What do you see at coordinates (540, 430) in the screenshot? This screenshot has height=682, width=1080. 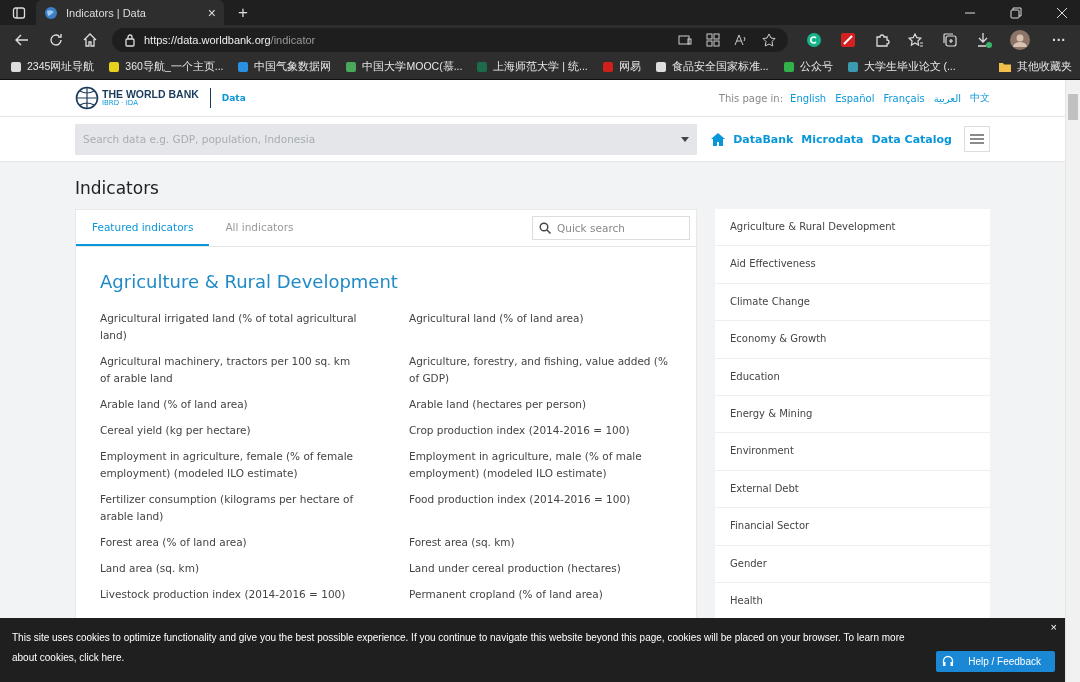 I see `indicator-link: Crop production index (2014-2016 = 100)` at bounding box center [540, 430].